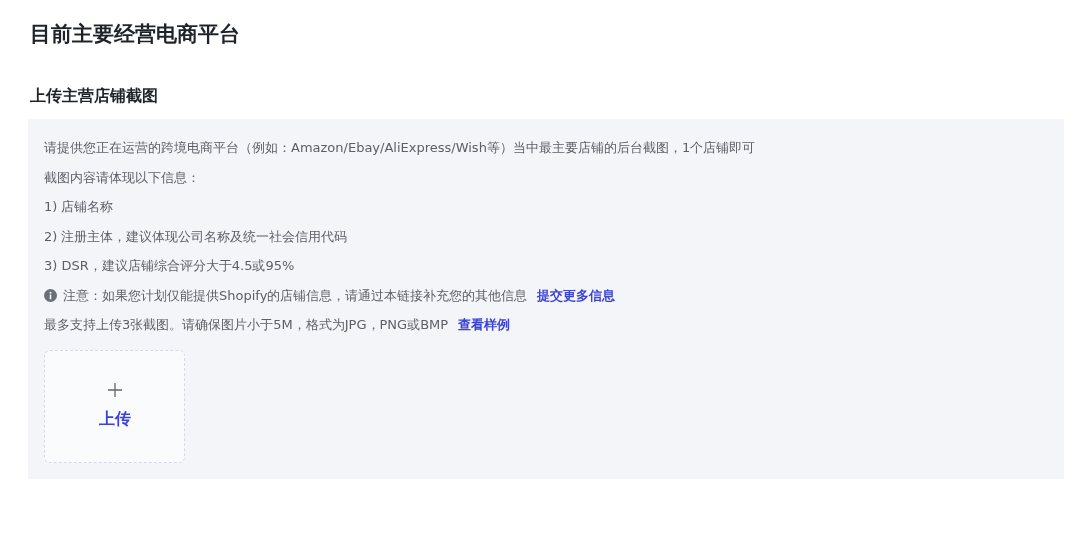 This screenshot has width=1080, height=533. What do you see at coordinates (196, 236) in the screenshot?
I see `instruction-text: 2) 注册主体，建议体现公司名称及统一社会信用代码` at bounding box center [196, 236].